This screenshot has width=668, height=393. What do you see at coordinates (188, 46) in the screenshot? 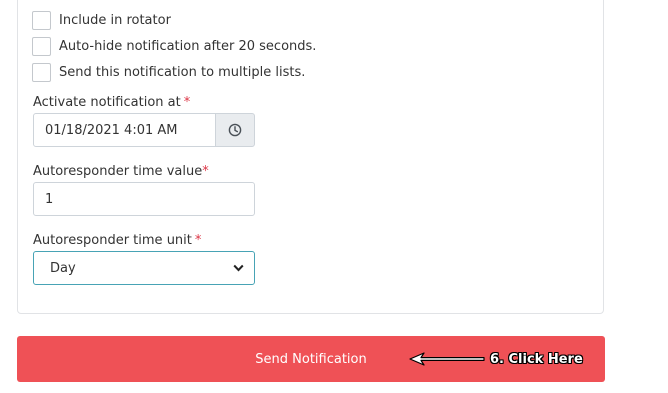
I see `auto-hide-label: Auto-hide notification after 20 seconds.` at bounding box center [188, 46].